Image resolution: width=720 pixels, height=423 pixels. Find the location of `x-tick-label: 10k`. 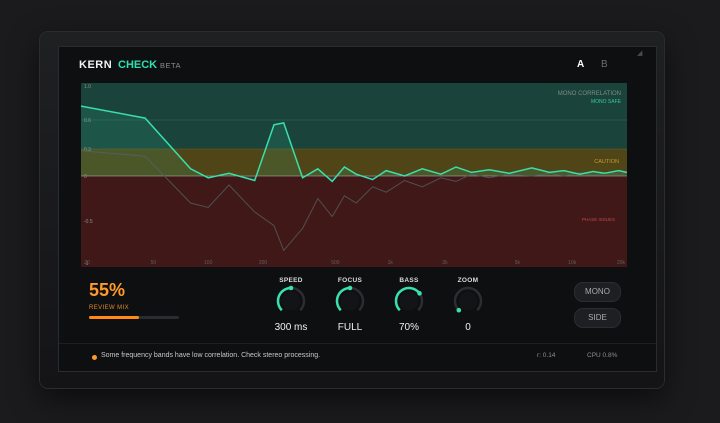

x-tick-label: 10k is located at coordinates (572, 263).